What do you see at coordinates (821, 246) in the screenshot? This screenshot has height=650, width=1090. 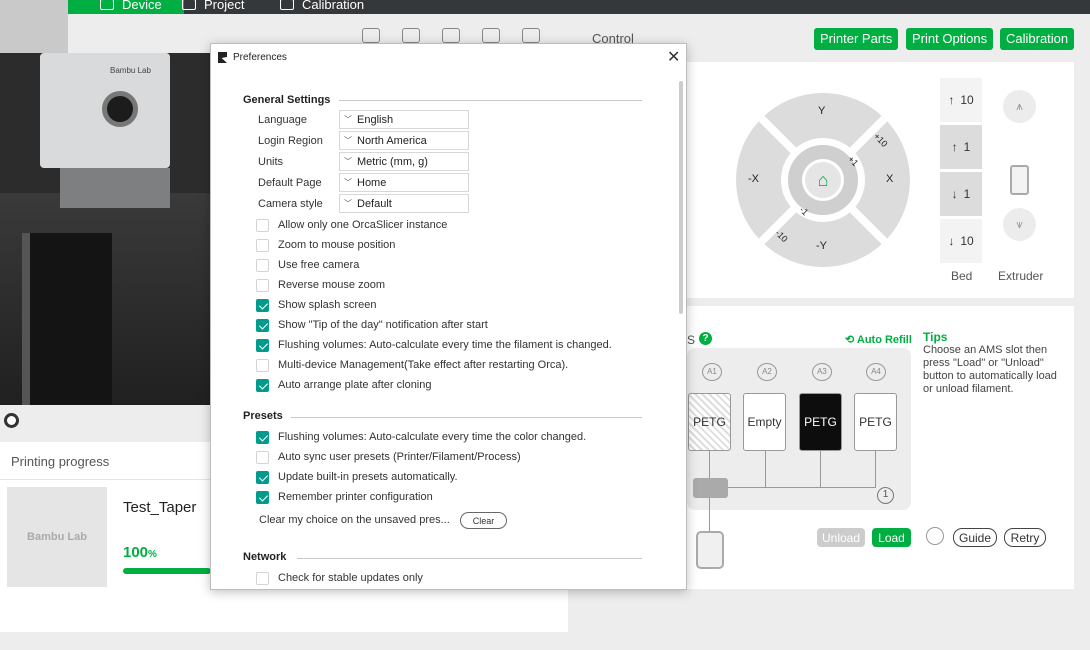 I see `jog-neg-y-label: -Y` at bounding box center [821, 246].